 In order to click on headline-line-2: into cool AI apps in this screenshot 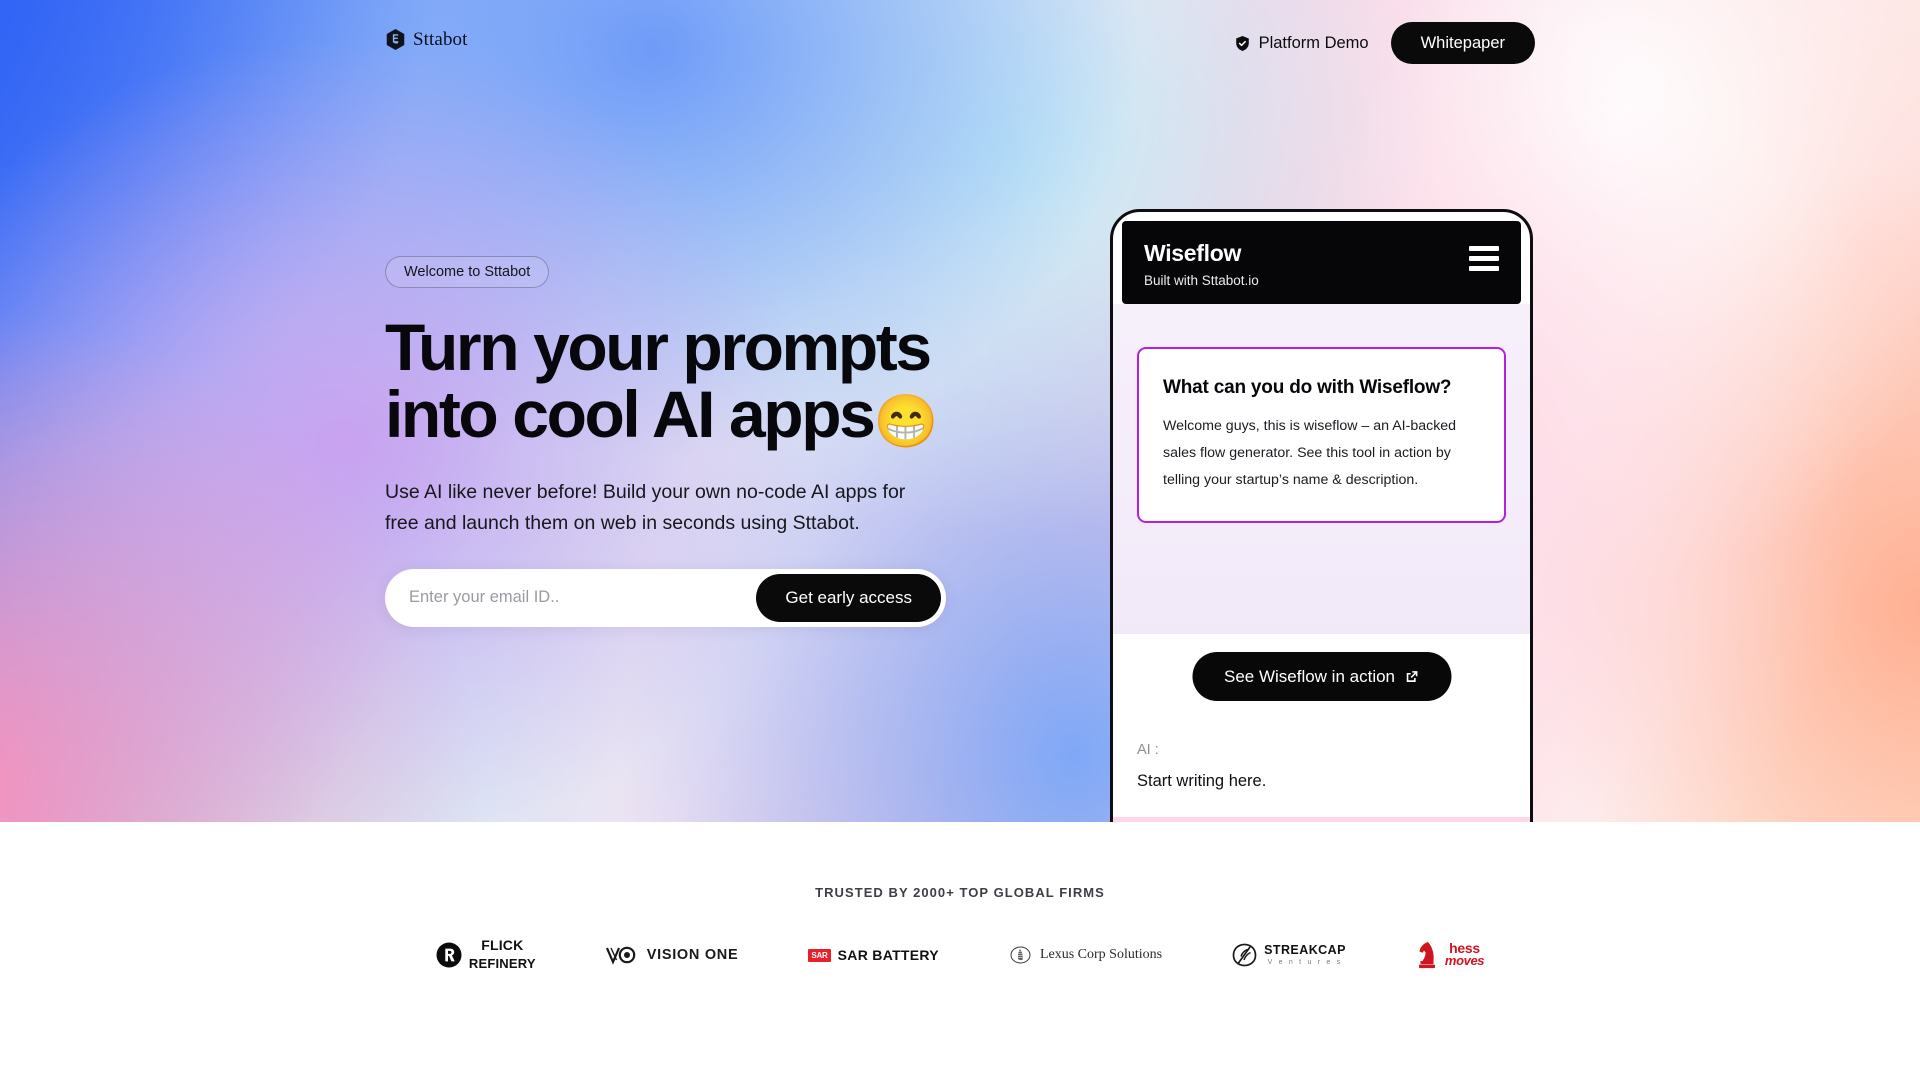, I will do `click(630, 413)`.